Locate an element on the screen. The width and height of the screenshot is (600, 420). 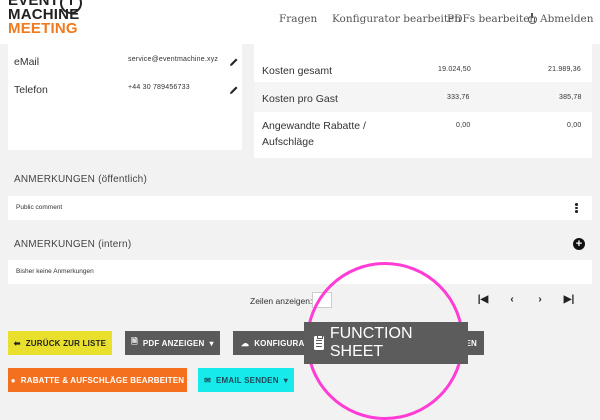
envelope-icon: ✉ is located at coordinates (207, 380).